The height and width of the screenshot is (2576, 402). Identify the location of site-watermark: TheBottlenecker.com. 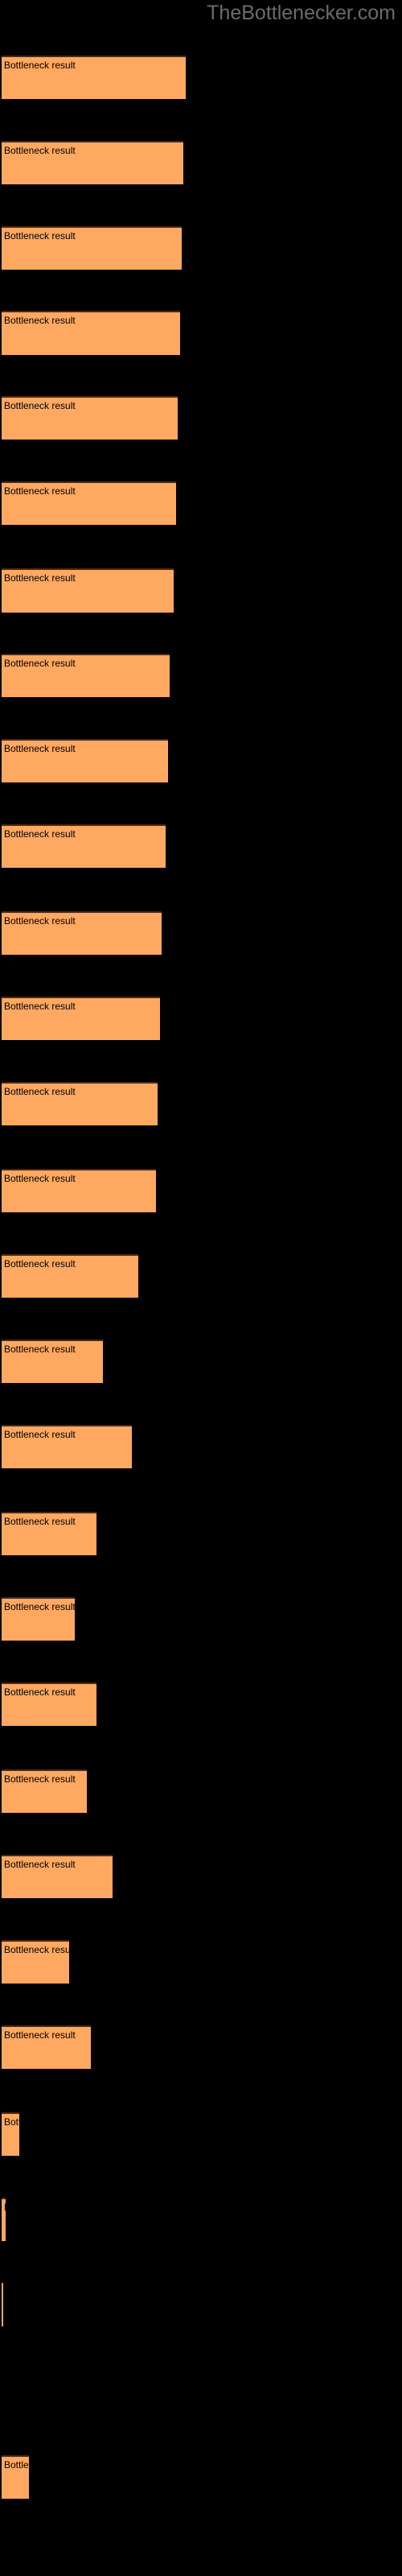
(301, 13).